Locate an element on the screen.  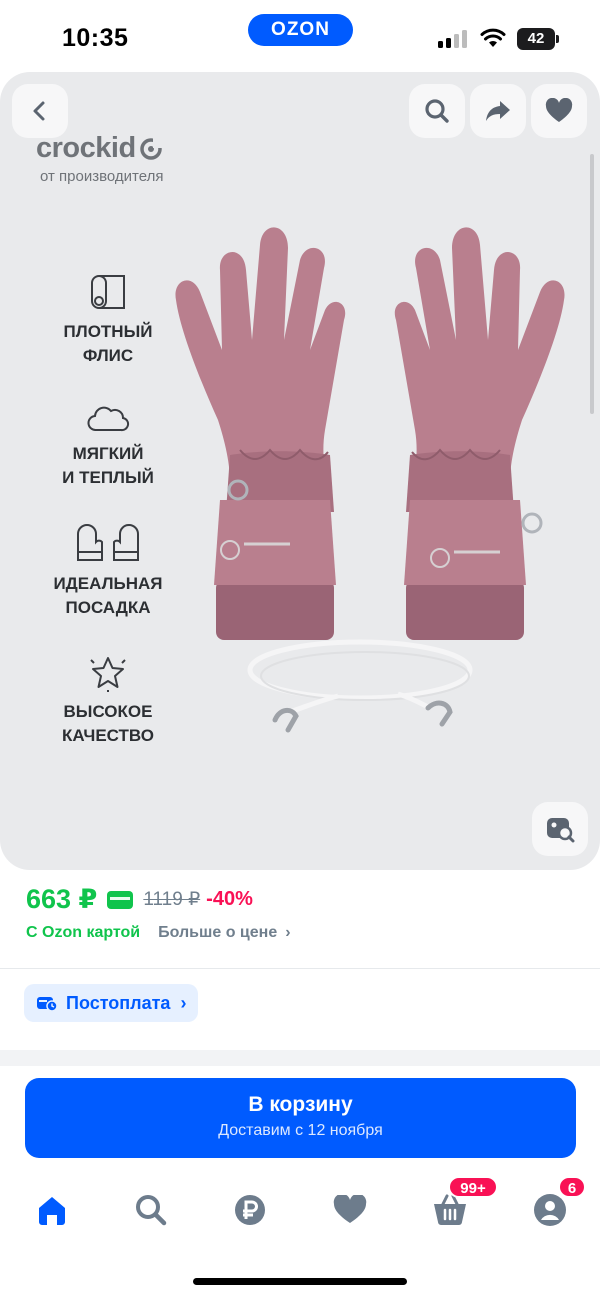
fleece-roll-icon is located at coordinates (108, 292).